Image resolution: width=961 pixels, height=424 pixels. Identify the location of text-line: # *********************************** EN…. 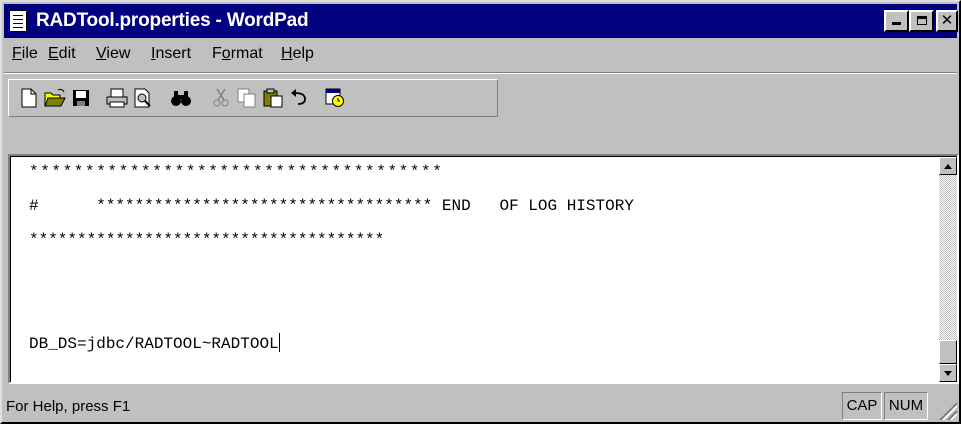
(331, 206).